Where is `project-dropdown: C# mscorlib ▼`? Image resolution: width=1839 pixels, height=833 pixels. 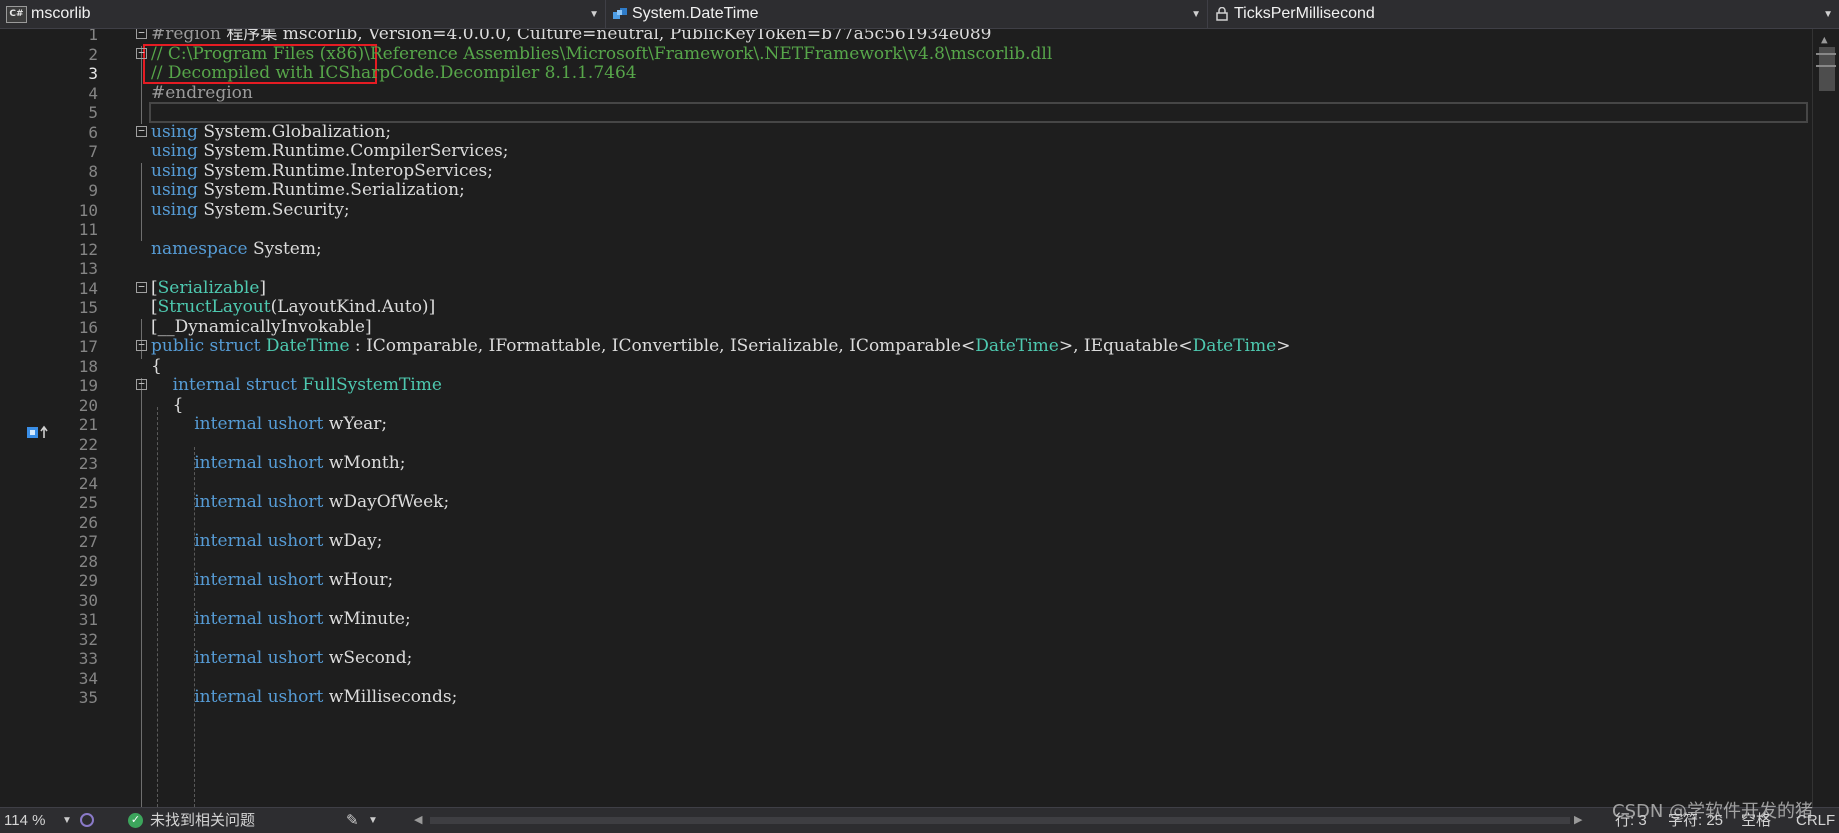 project-dropdown: C# mscorlib ▼ is located at coordinates (303, 14).